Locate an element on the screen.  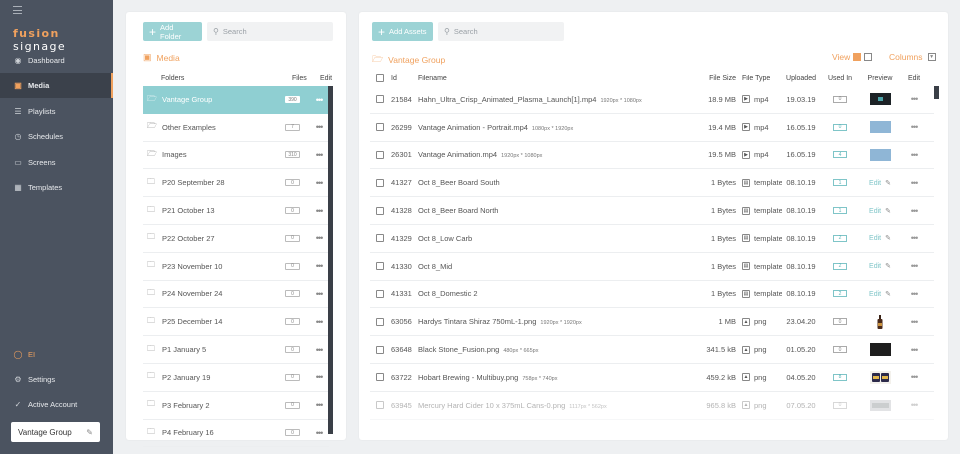
hamburger-menu-icon is located at coordinates (17, 10).